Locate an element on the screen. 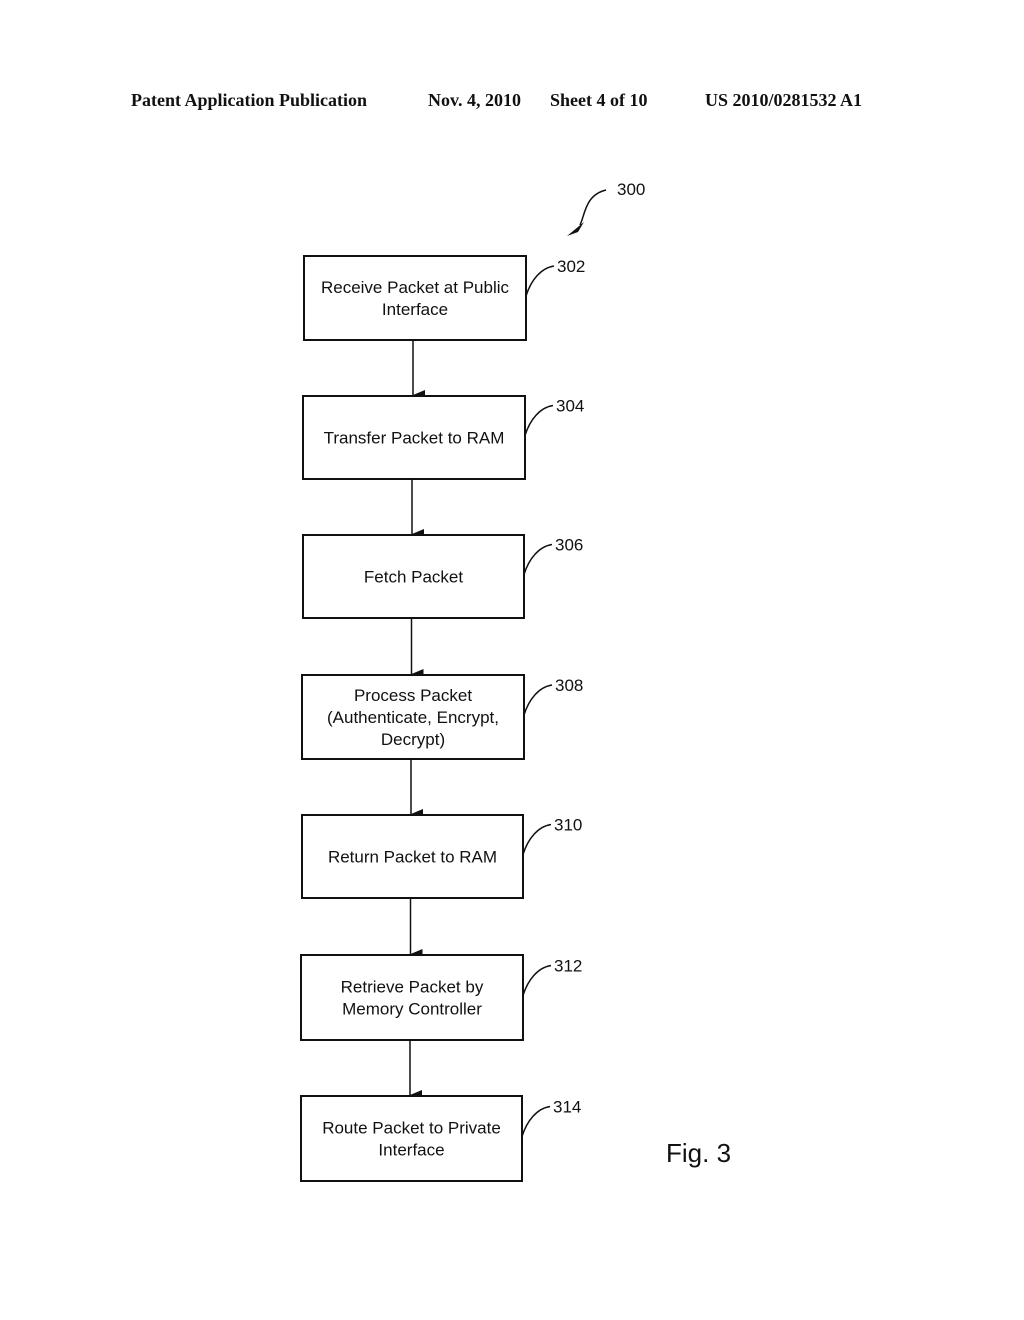 This screenshot has height=1320, width=1024. step-302: Receive Packet at Public Interface 302 is located at coordinates (444, 298).